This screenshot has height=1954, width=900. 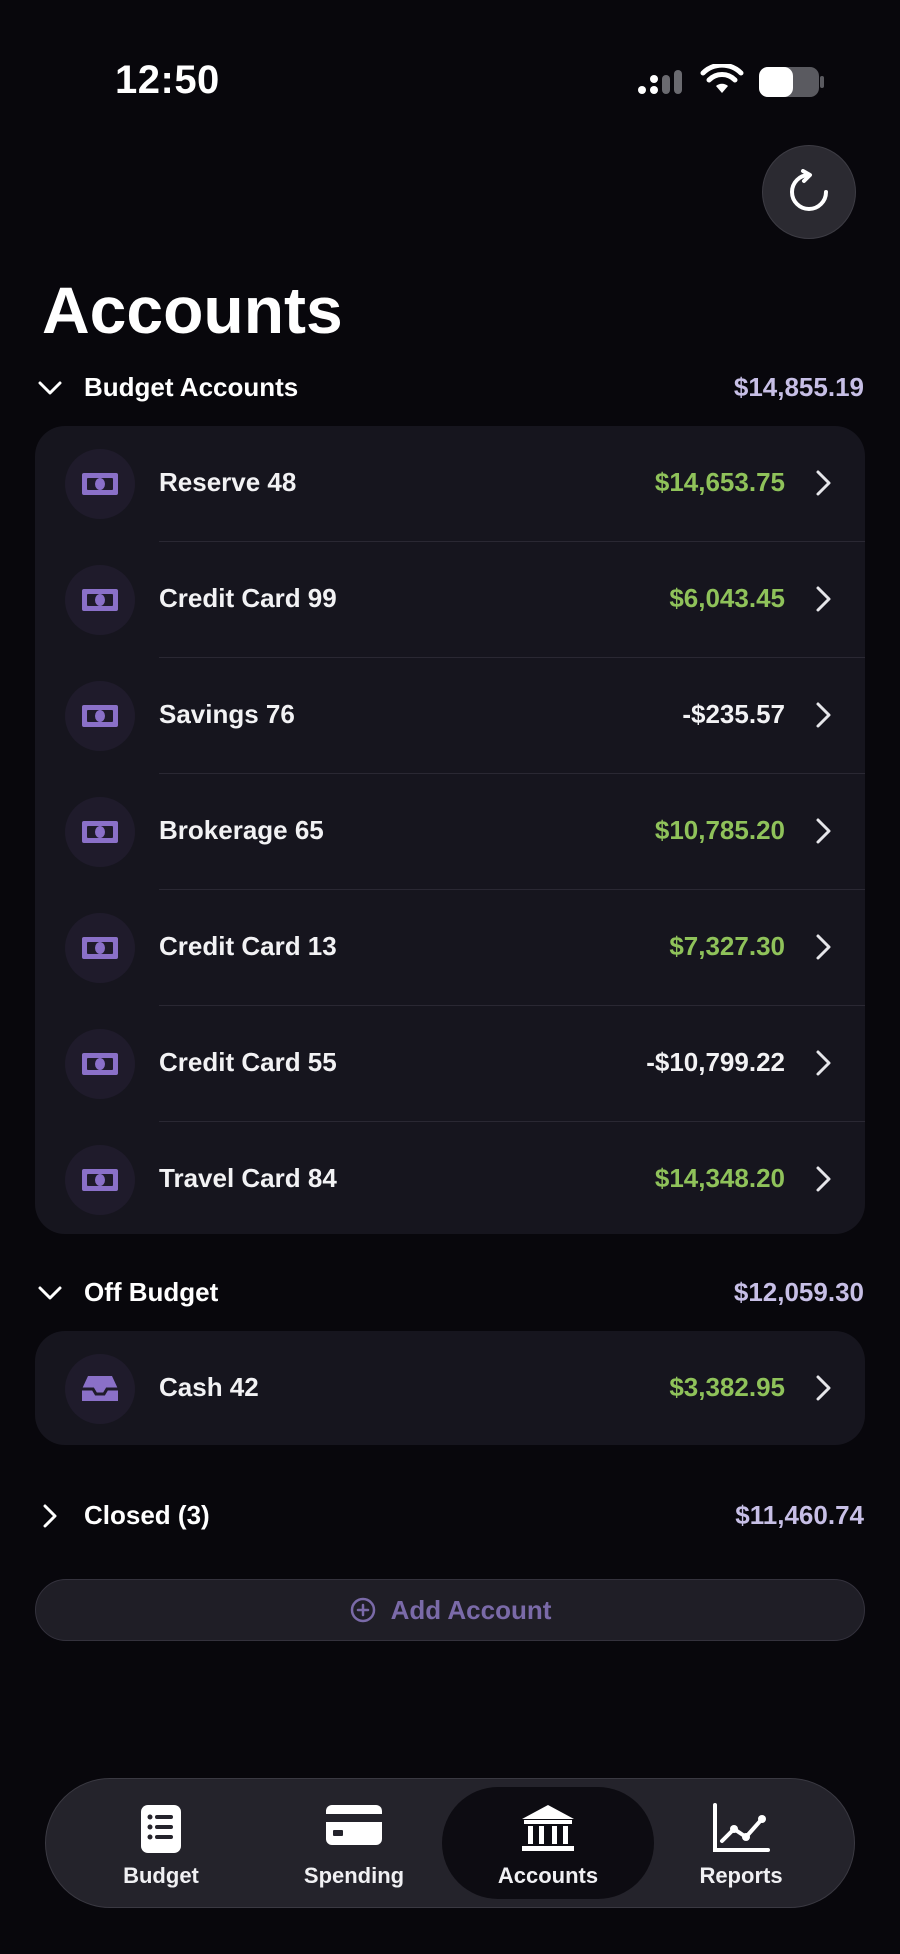 I want to click on add-account-label: Add Account, so click(x=471, y=1609).